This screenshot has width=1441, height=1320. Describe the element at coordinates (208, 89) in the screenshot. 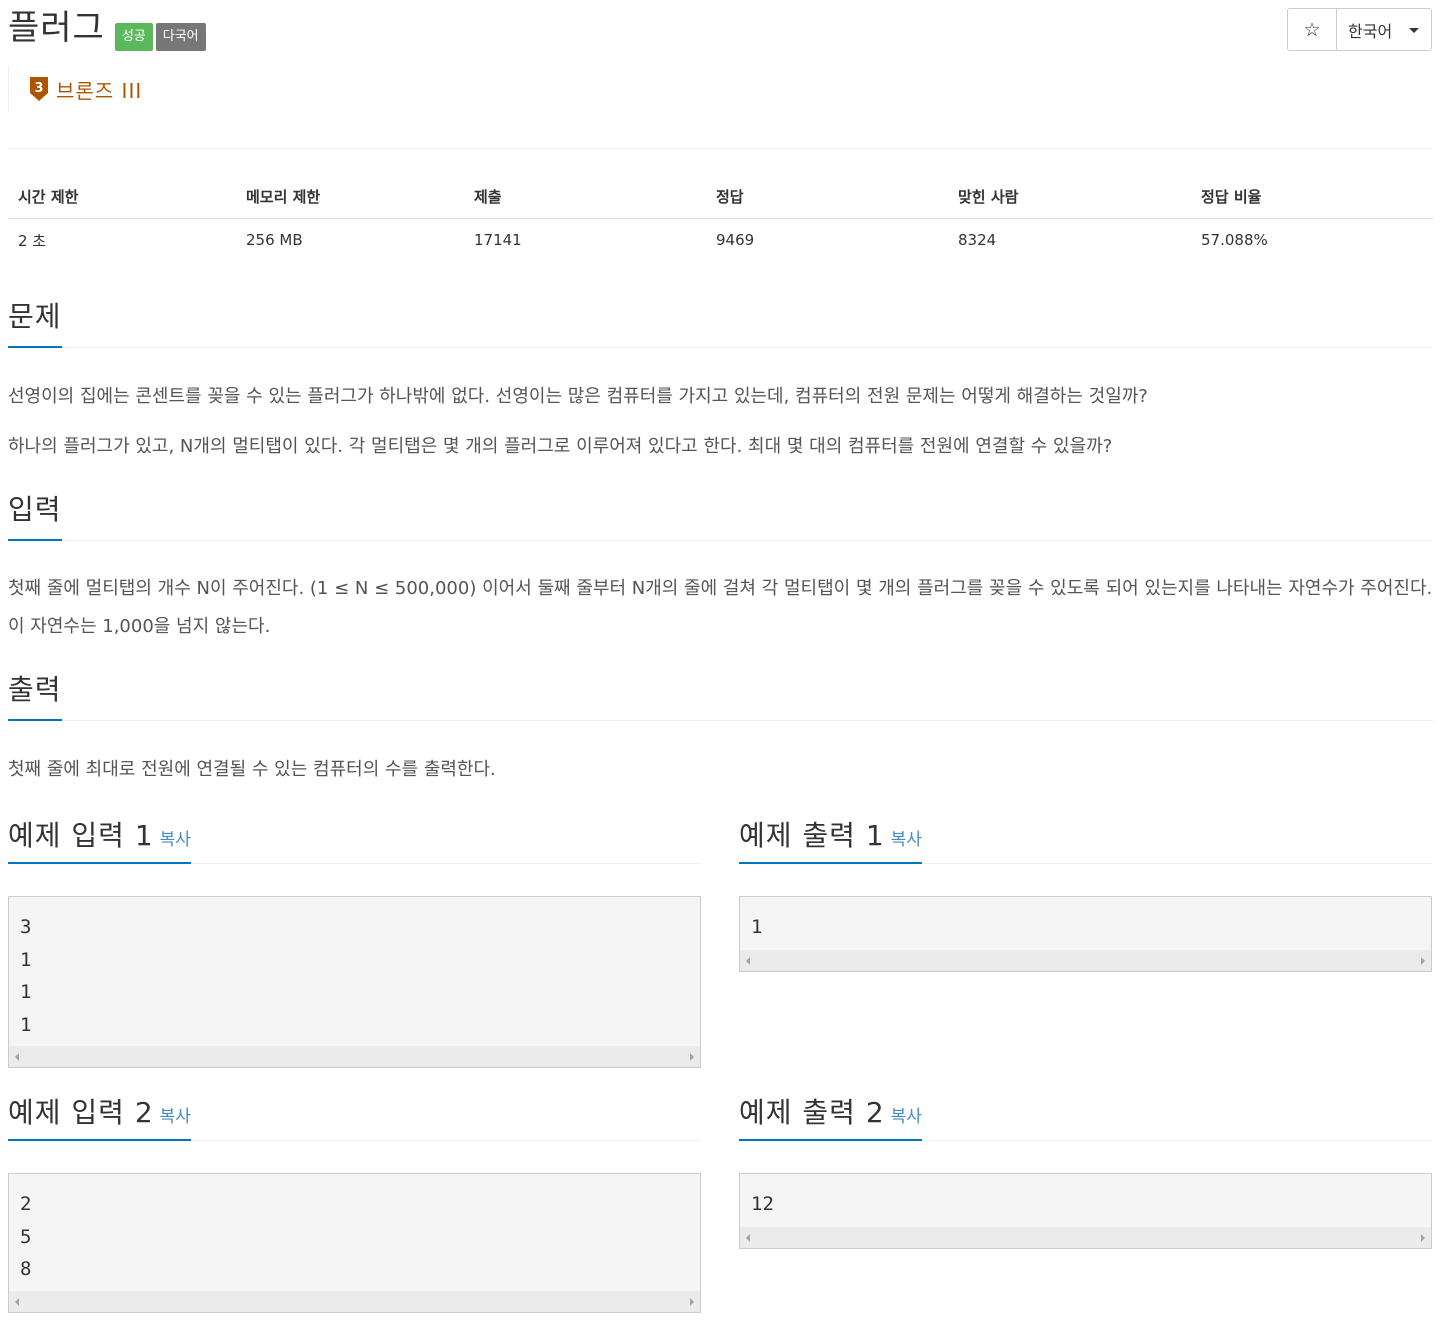

I see `tier-badge: 3 브론즈 III` at that location.